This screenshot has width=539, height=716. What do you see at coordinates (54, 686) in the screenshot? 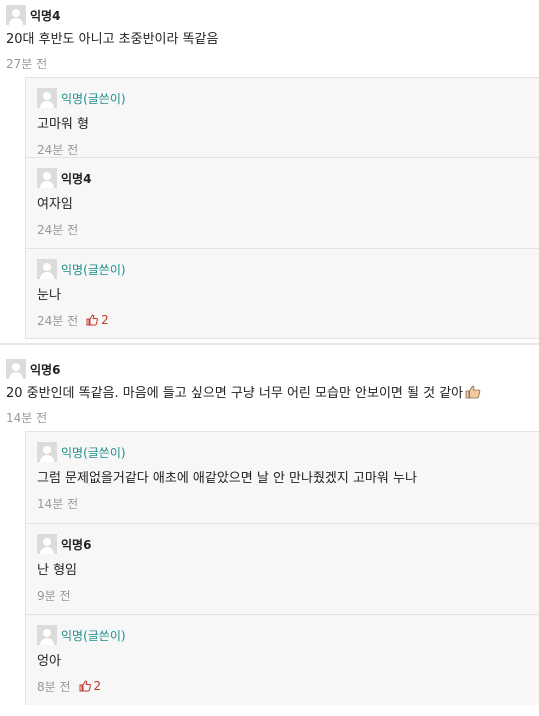
I see `reply-time: 8분 전` at bounding box center [54, 686].